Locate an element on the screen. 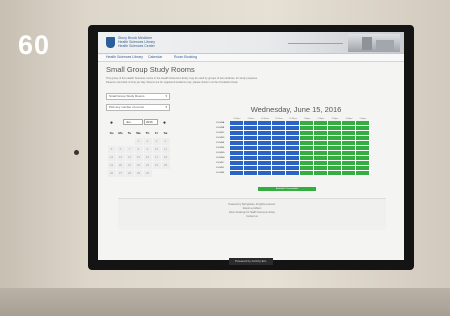  month-select: Jun is located at coordinates (133, 122).